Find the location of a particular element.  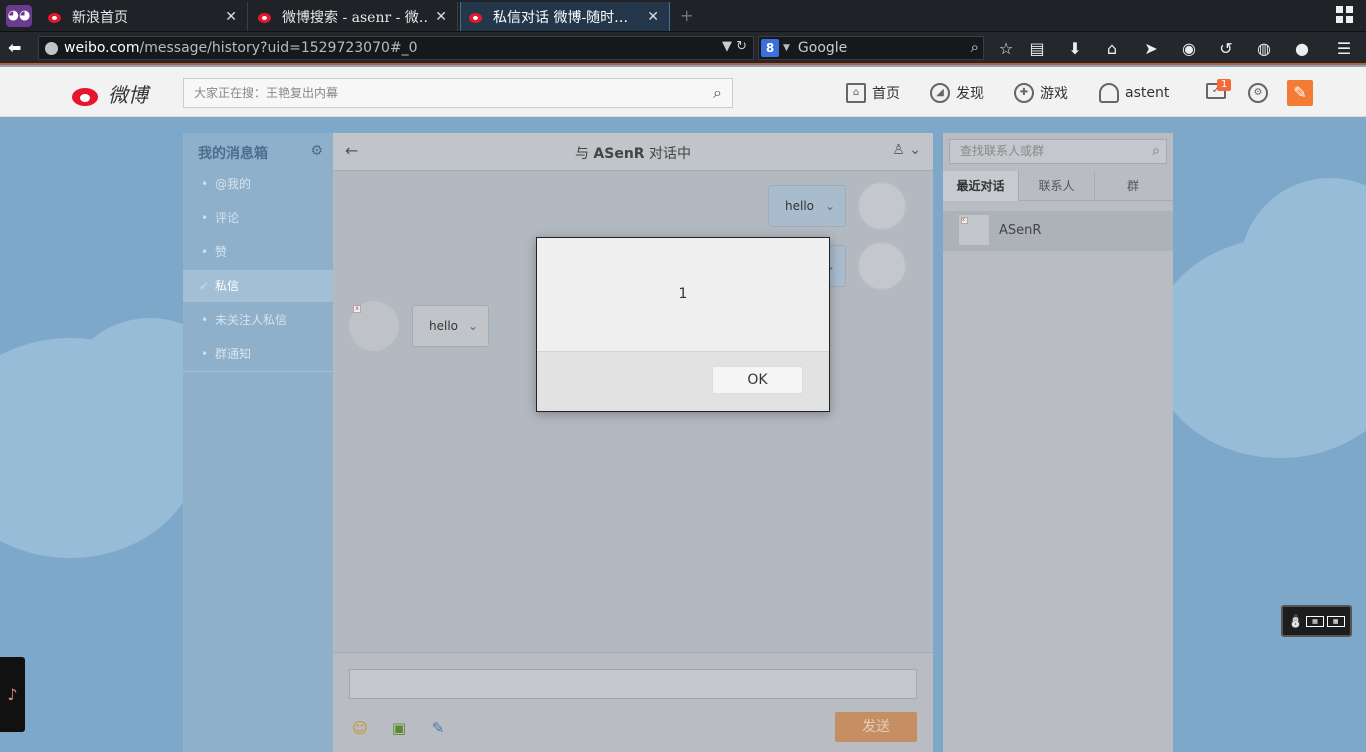

nav-games: ✚ 游戏 is located at coordinates (1041, 93).